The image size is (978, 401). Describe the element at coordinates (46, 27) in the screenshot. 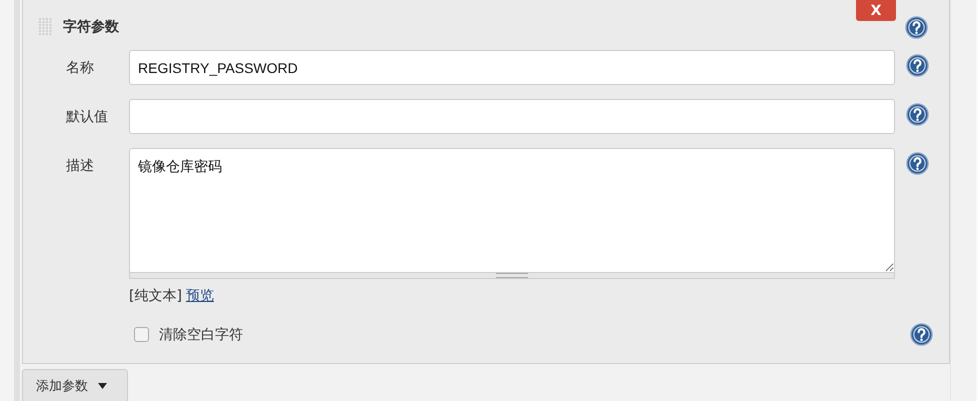

I see `drag-handle-icon` at that location.